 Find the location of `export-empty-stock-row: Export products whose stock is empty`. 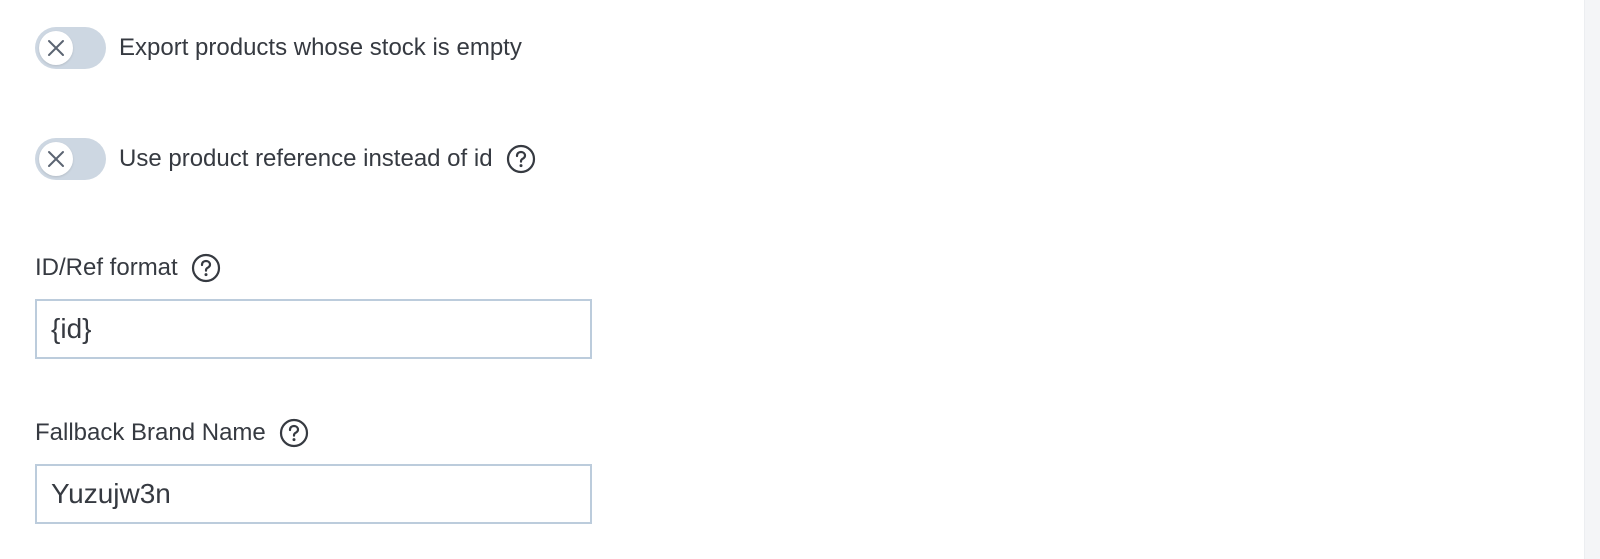

export-empty-stock-row: Export products whose stock is empty is located at coordinates (278, 48).